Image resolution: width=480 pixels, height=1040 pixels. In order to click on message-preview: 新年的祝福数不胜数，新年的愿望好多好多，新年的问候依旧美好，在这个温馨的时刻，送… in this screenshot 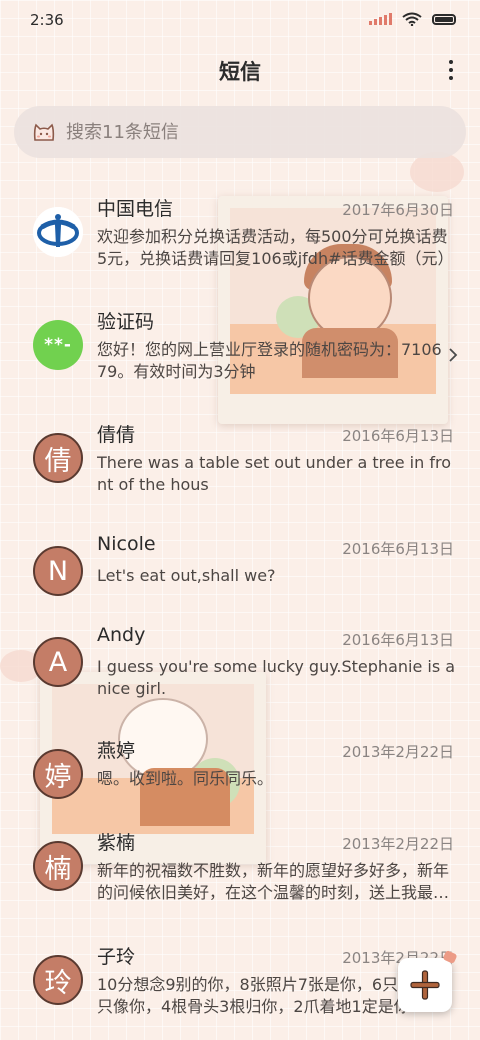, I will do `click(273, 881)`.